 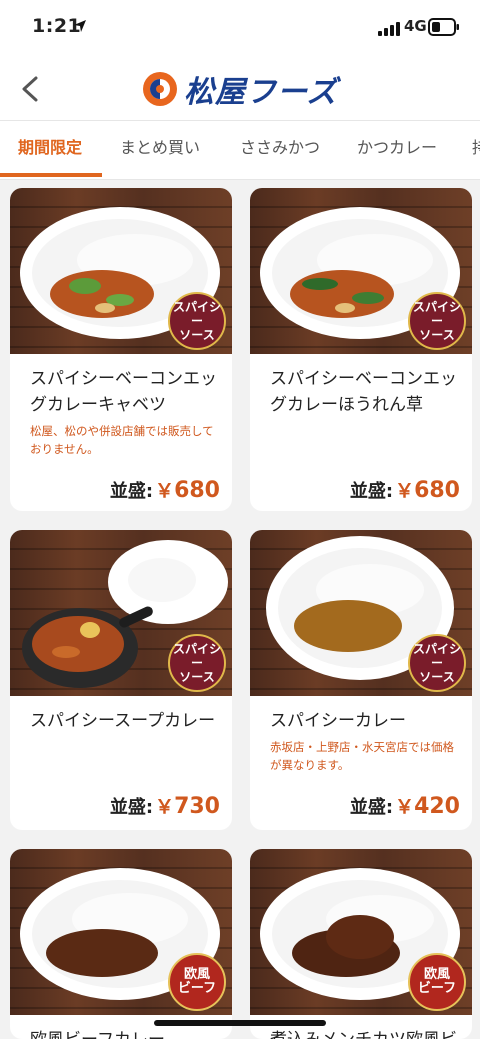 What do you see at coordinates (123, 721) in the screenshot?
I see `item-name: スパイシースープカレー` at bounding box center [123, 721].